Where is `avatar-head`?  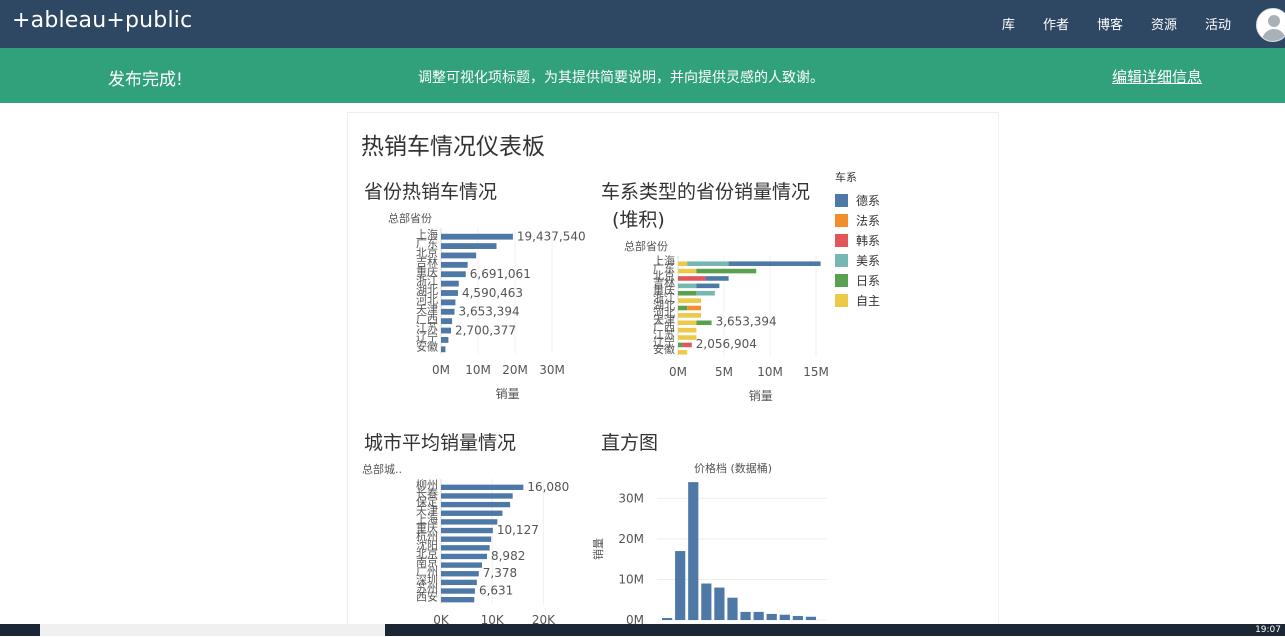
avatar-head is located at coordinates (1274, 21).